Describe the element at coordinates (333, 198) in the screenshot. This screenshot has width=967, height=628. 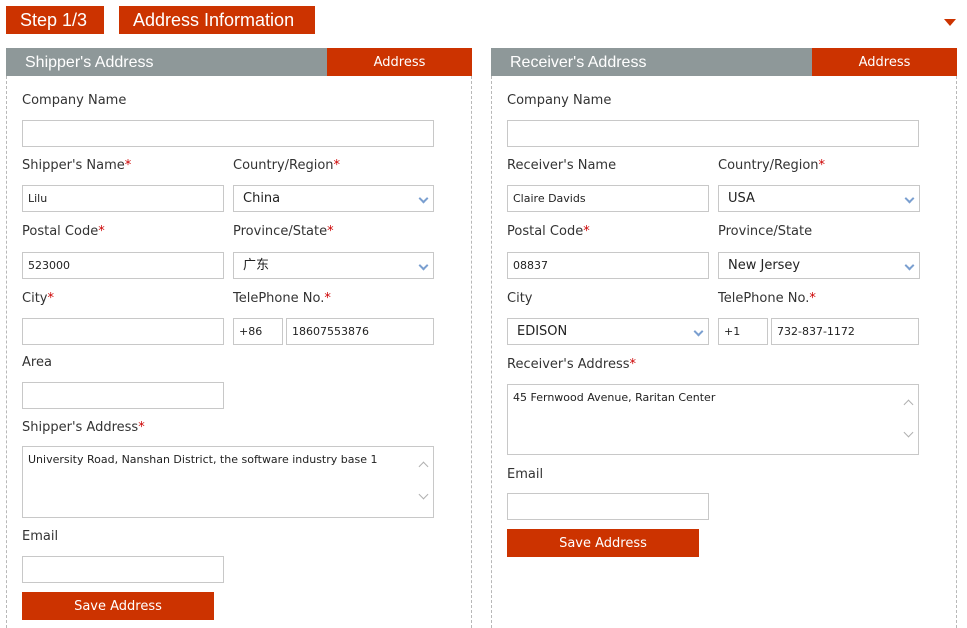
I see `country-region-select: China` at that location.